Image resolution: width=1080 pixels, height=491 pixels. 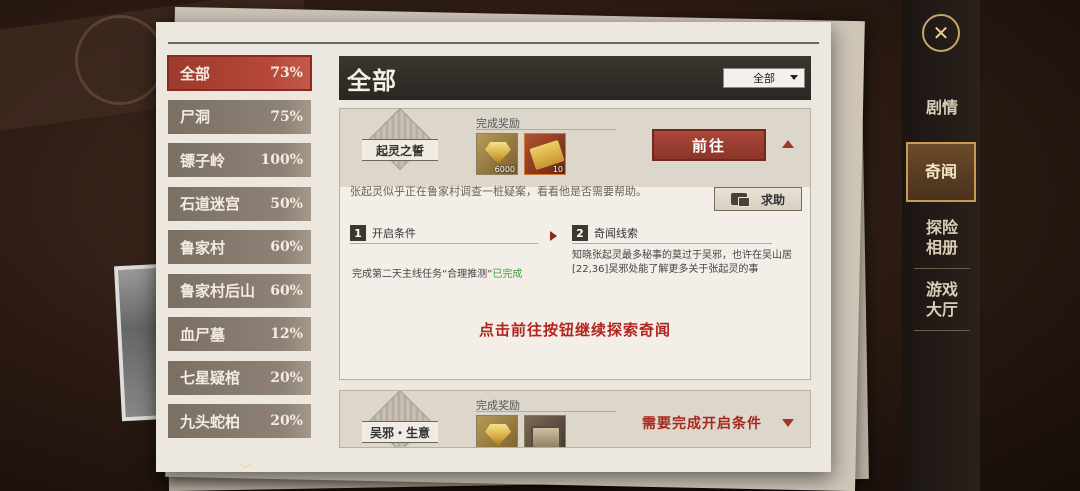 What do you see at coordinates (942, 300) in the screenshot?
I see `sidebar-item-lobby: 游戏大厅` at bounding box center [942, 300].